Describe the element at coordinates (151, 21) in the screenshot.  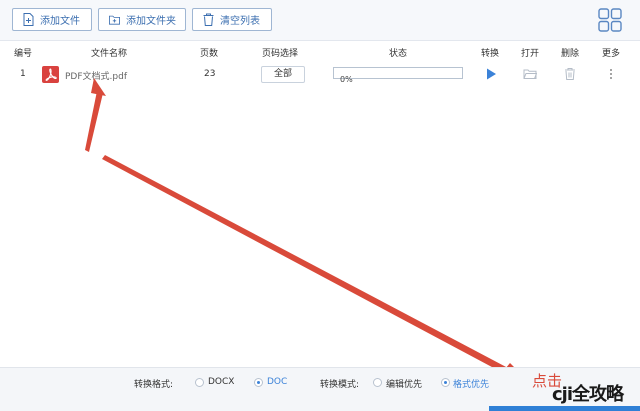
I see `add-folder-label: 添加文件夹` at that location.